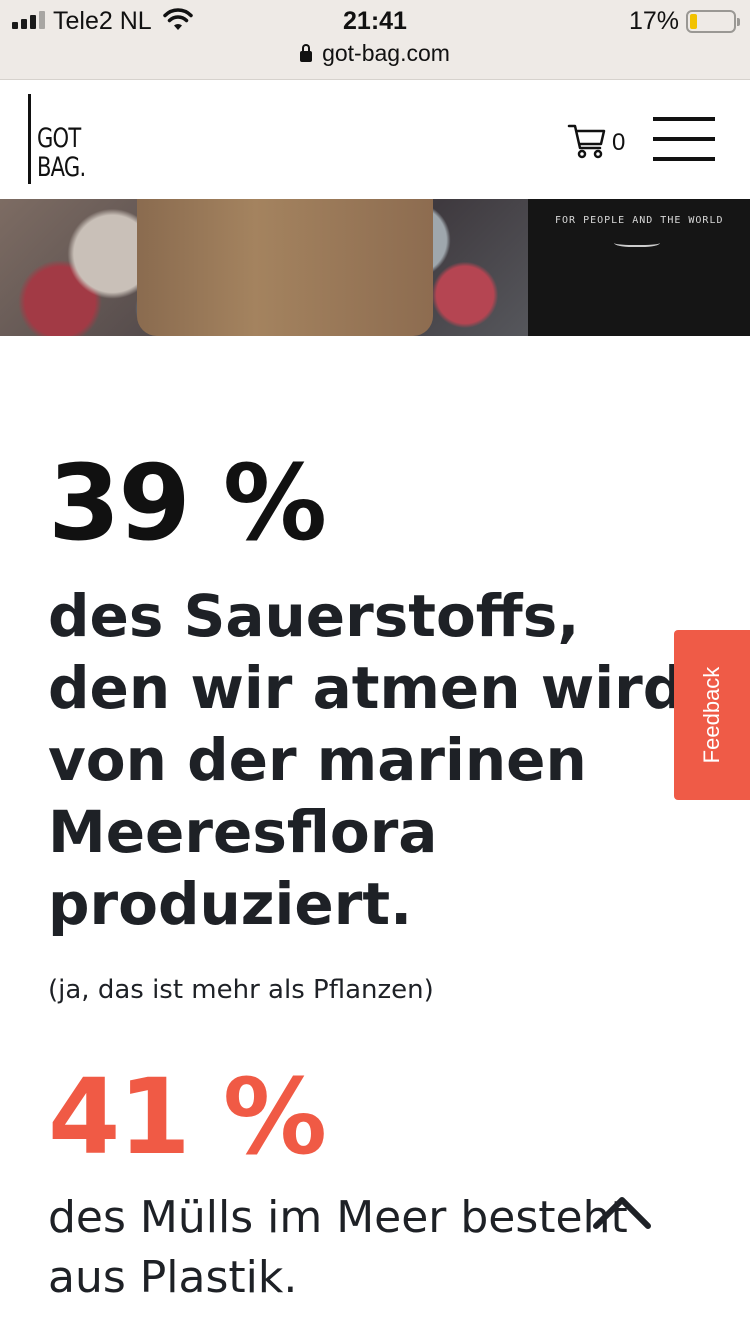 This screenshot has height=1334, width=750. I want to click on url-text: got-bag.com, so click(386, 53).